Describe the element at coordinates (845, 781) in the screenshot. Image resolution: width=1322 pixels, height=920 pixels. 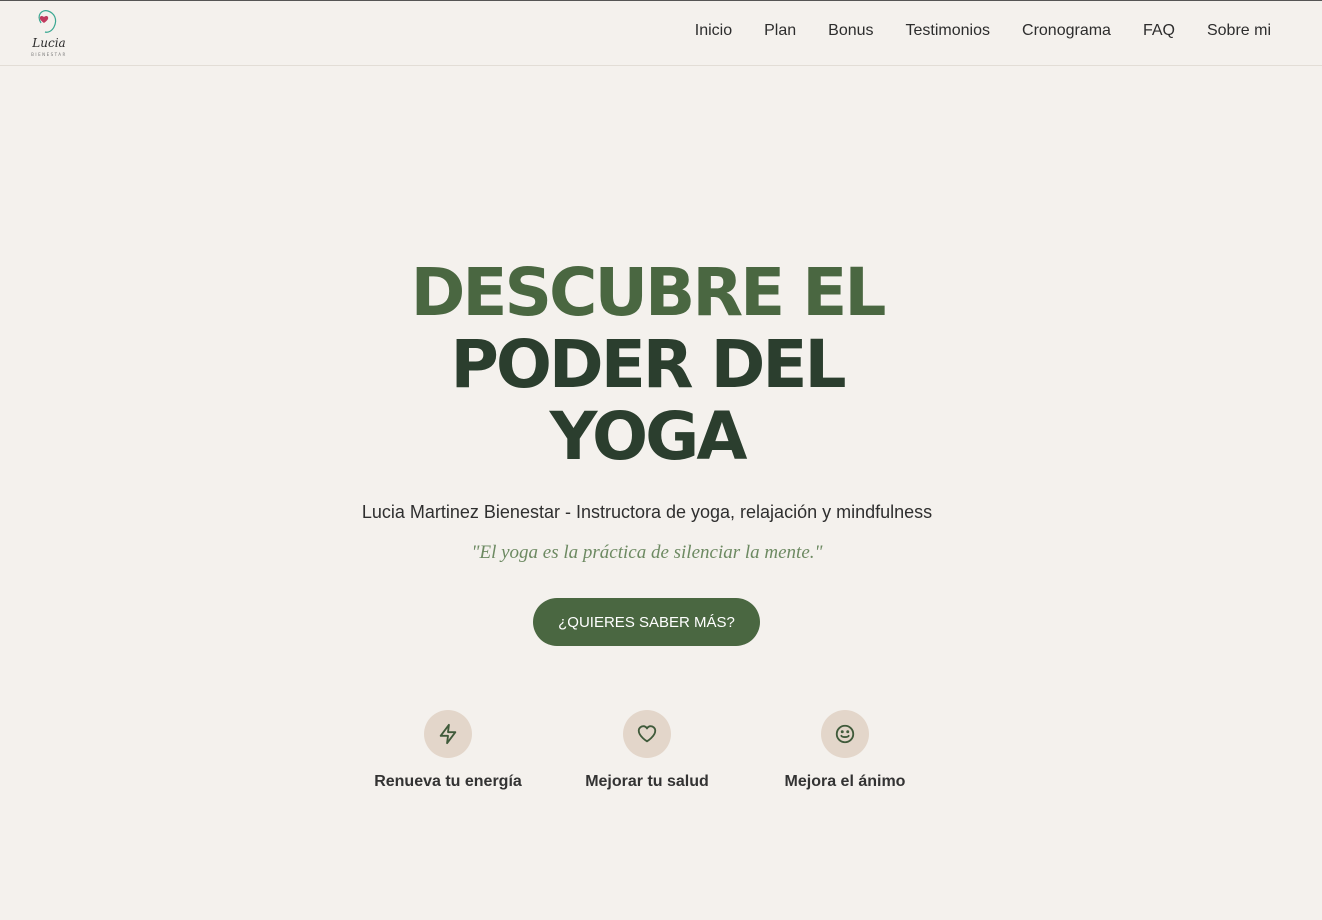
I see `feature-label: Mejora el ánimo` at that location.